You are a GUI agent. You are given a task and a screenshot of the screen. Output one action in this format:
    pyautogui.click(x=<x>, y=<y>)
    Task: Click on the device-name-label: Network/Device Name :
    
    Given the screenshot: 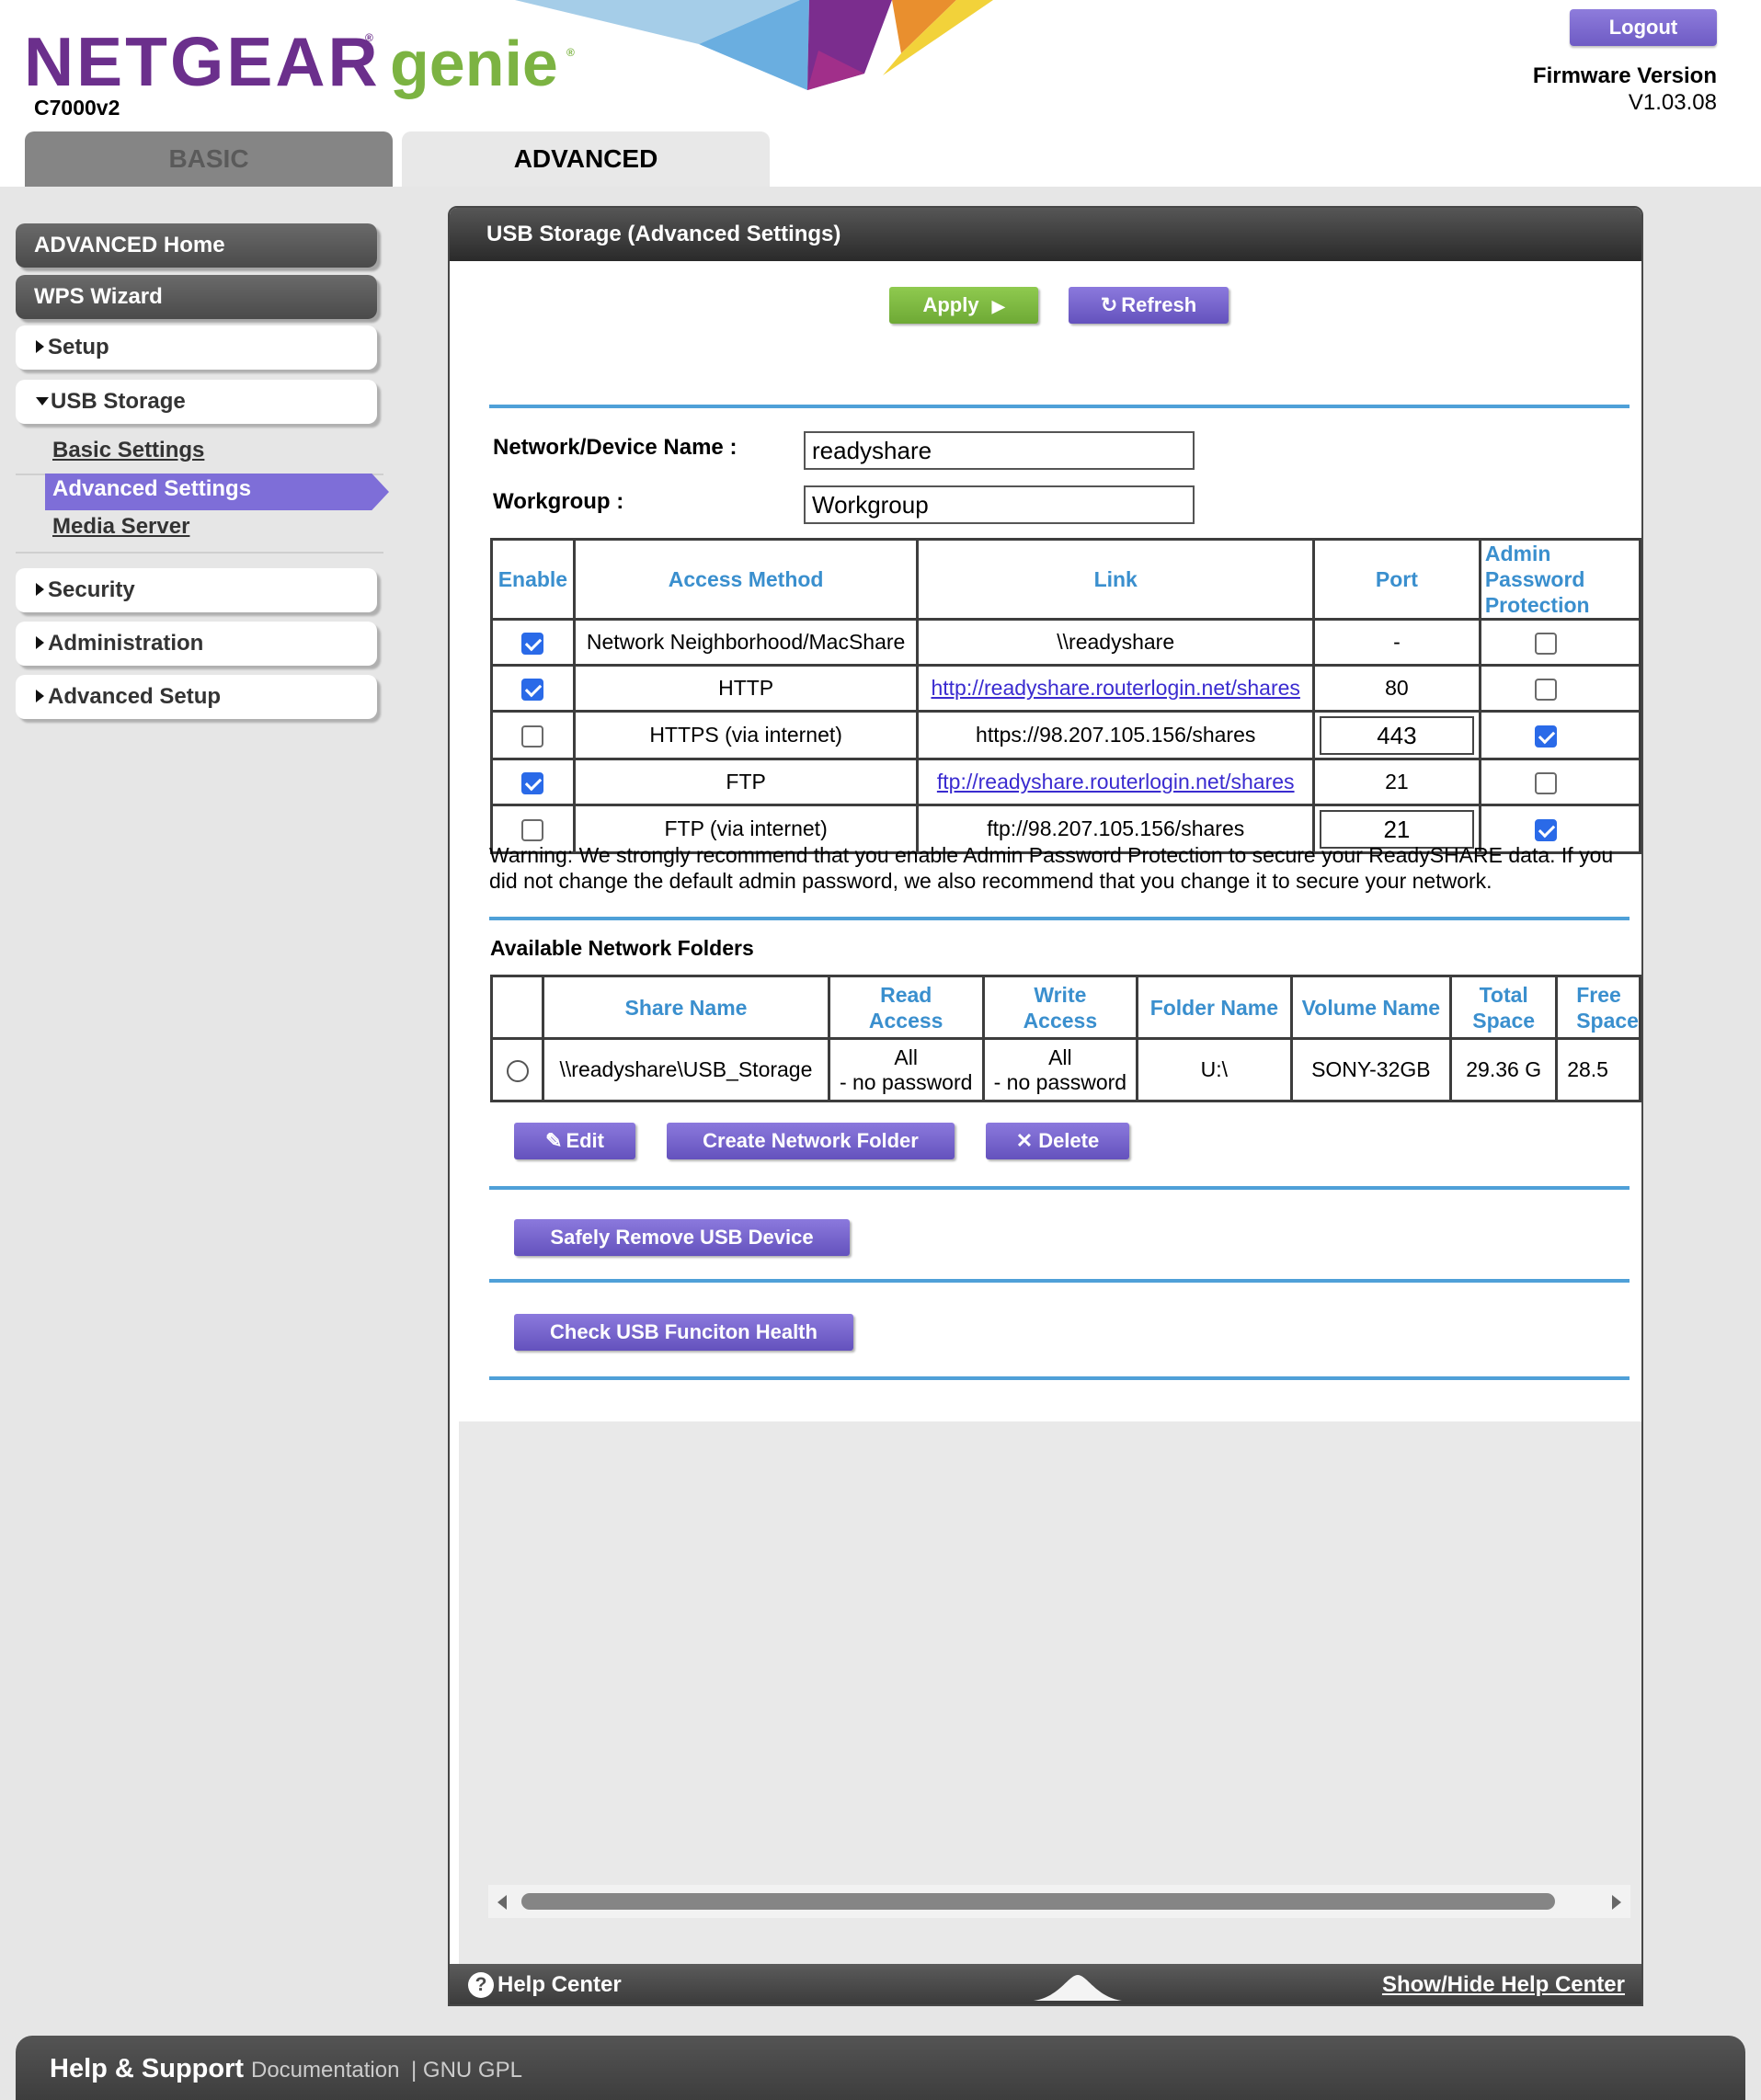 What is the action you would take?
    pyautogui.click(x=615, y=447)
    